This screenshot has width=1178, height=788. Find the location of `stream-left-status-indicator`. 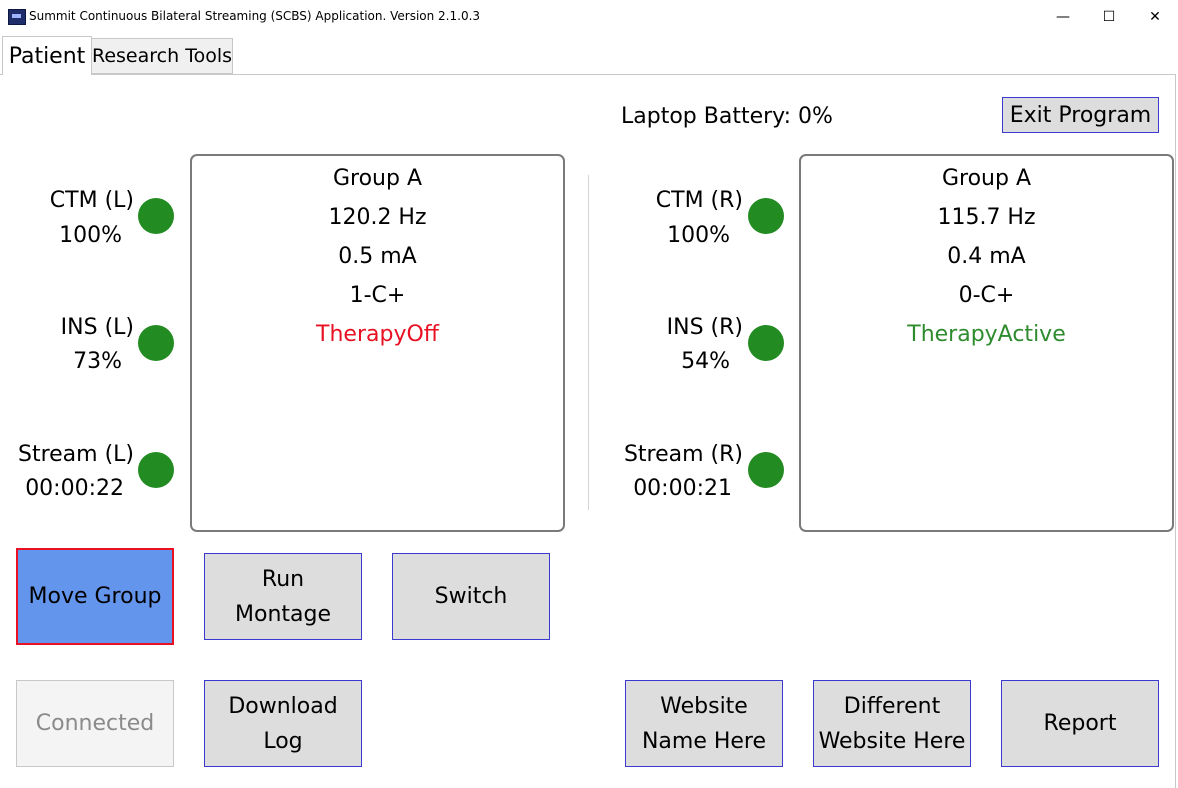

stream-left-status-indicator is located at coordinates (156, 470).